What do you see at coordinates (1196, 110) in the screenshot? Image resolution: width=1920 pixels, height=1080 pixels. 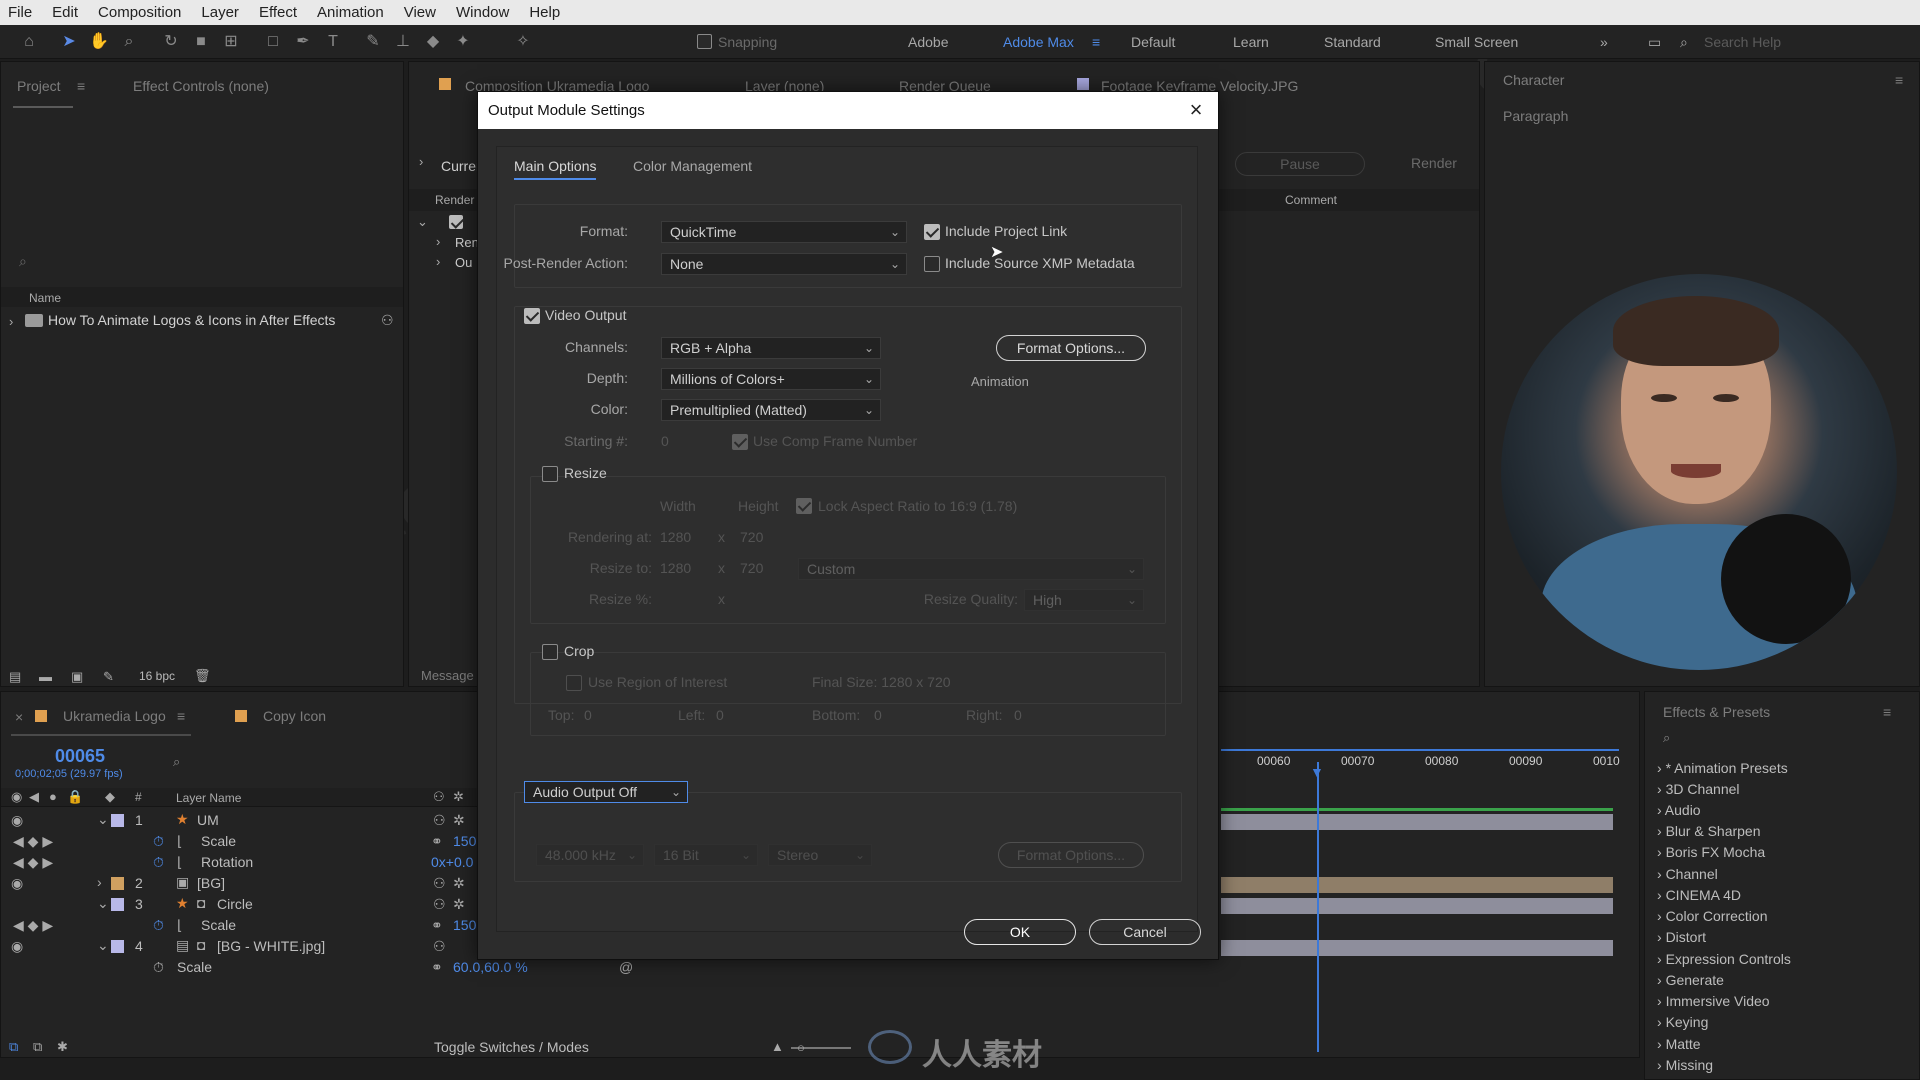 I see `close-icon: ×` at bounding box center [1196, 110].